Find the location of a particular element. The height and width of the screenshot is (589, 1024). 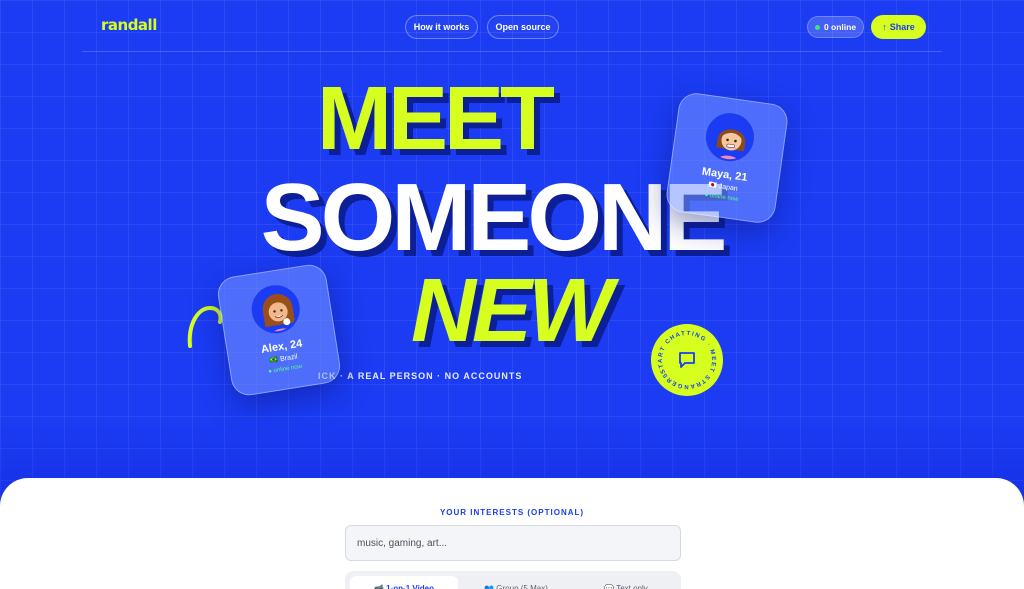

country-label: Japan is located at coordinates (728, 188).